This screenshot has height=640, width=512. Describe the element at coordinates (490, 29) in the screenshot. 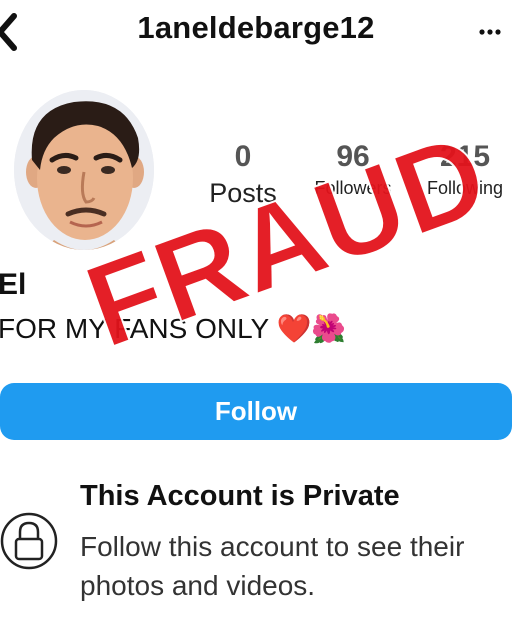

I see `more-options-icon` at that location.